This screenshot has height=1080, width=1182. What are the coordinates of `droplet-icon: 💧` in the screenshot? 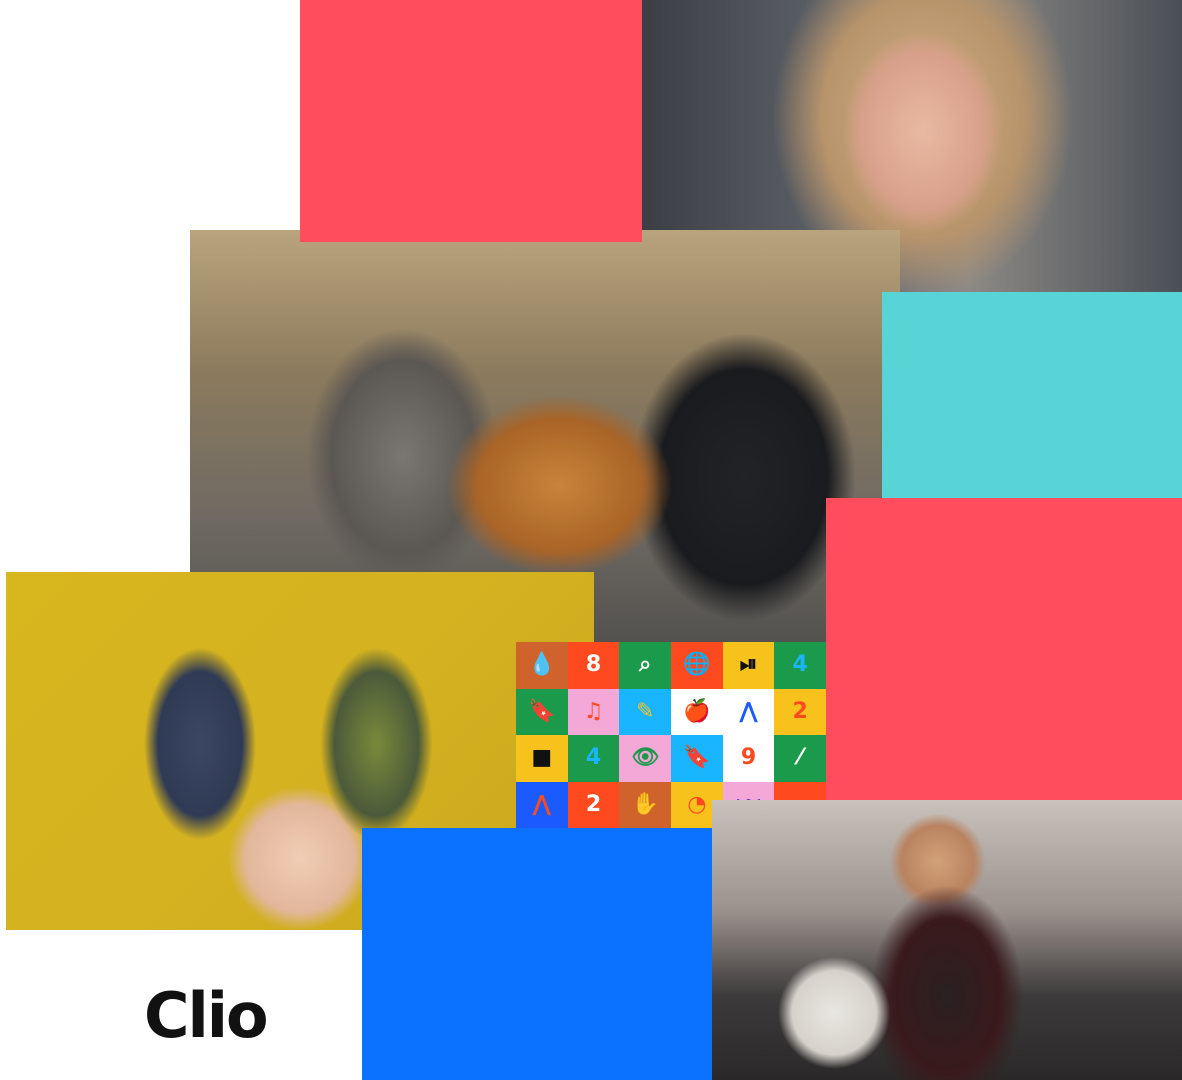 It's located at (542, 665).